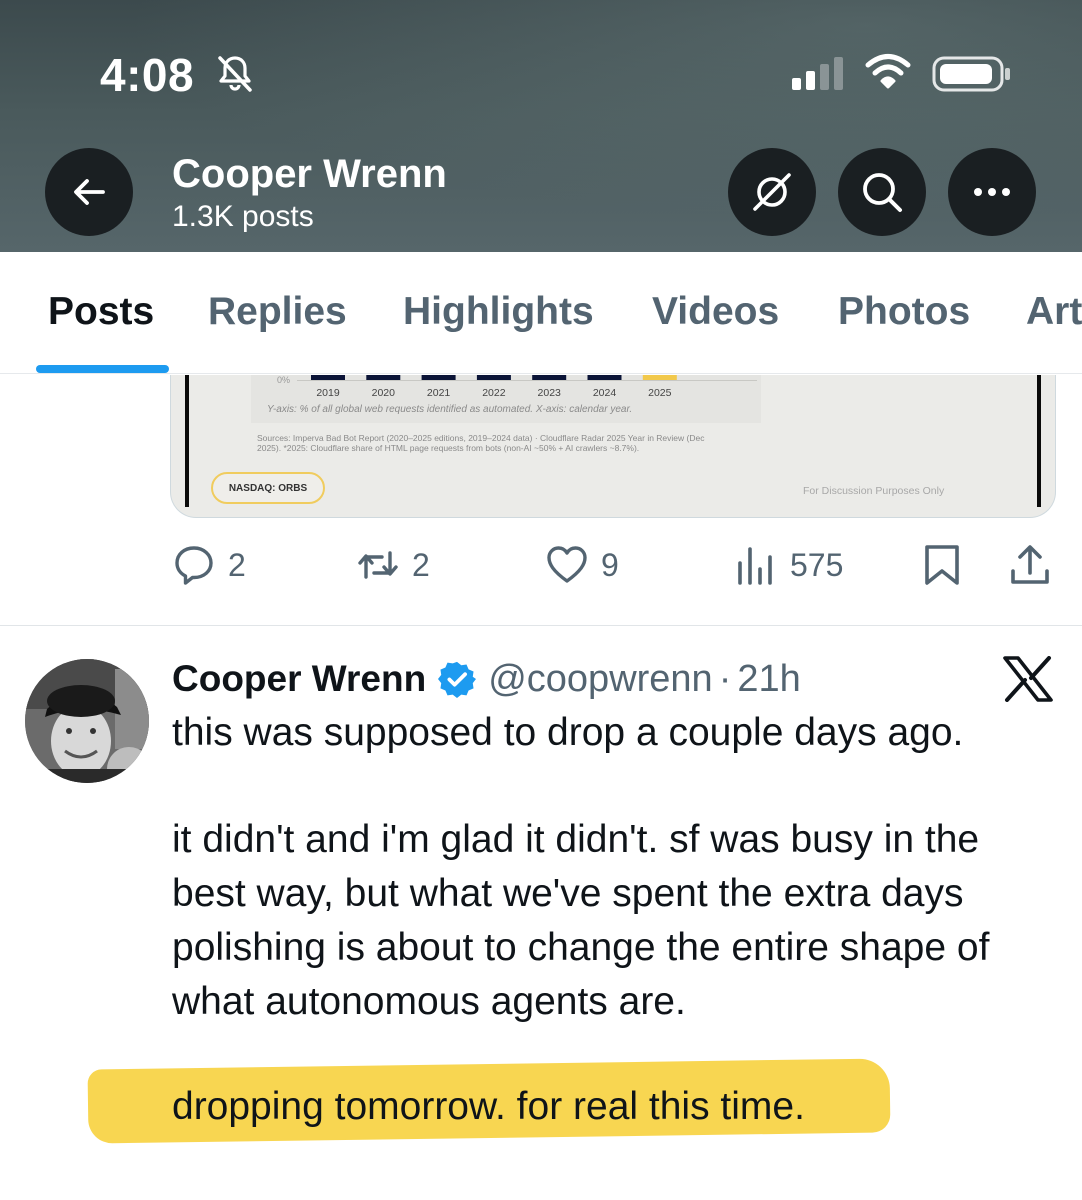 This screenshot has height=1200, width=1082. I want to click on profile-posts-count: 1.3K posts, so click(243, 216).